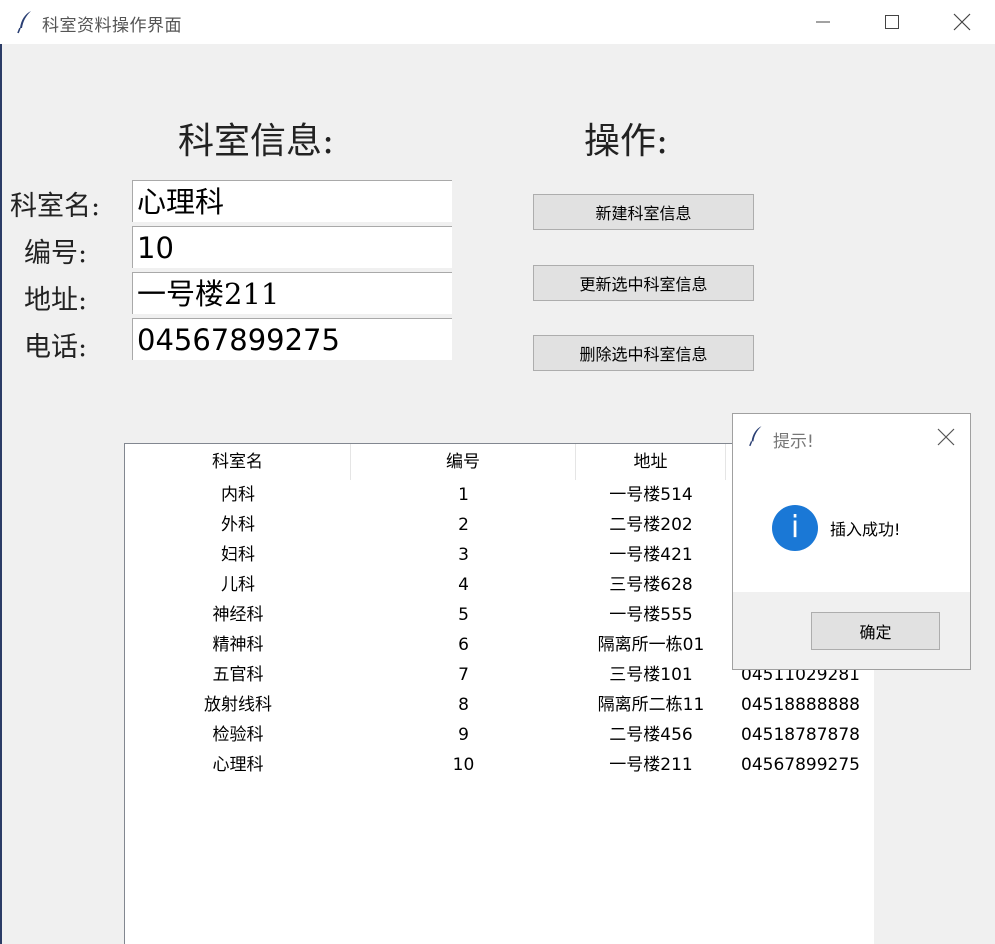 The image size is (995, 944). I want to click on cell-address: 二号楼456, so click(651, 735).